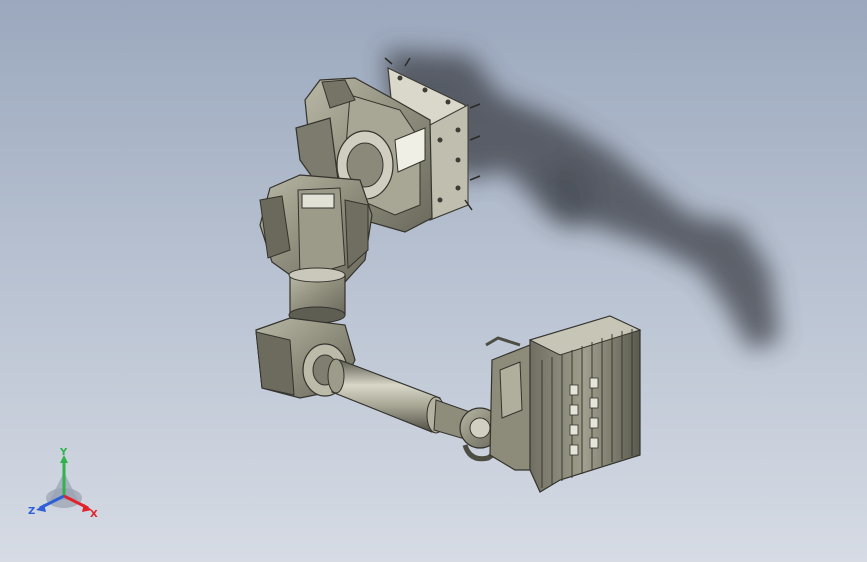 The image size is (867, 562). Describe the element at coordinates (399, 399) in the screenshot. I see `forearm-tube` at that location.